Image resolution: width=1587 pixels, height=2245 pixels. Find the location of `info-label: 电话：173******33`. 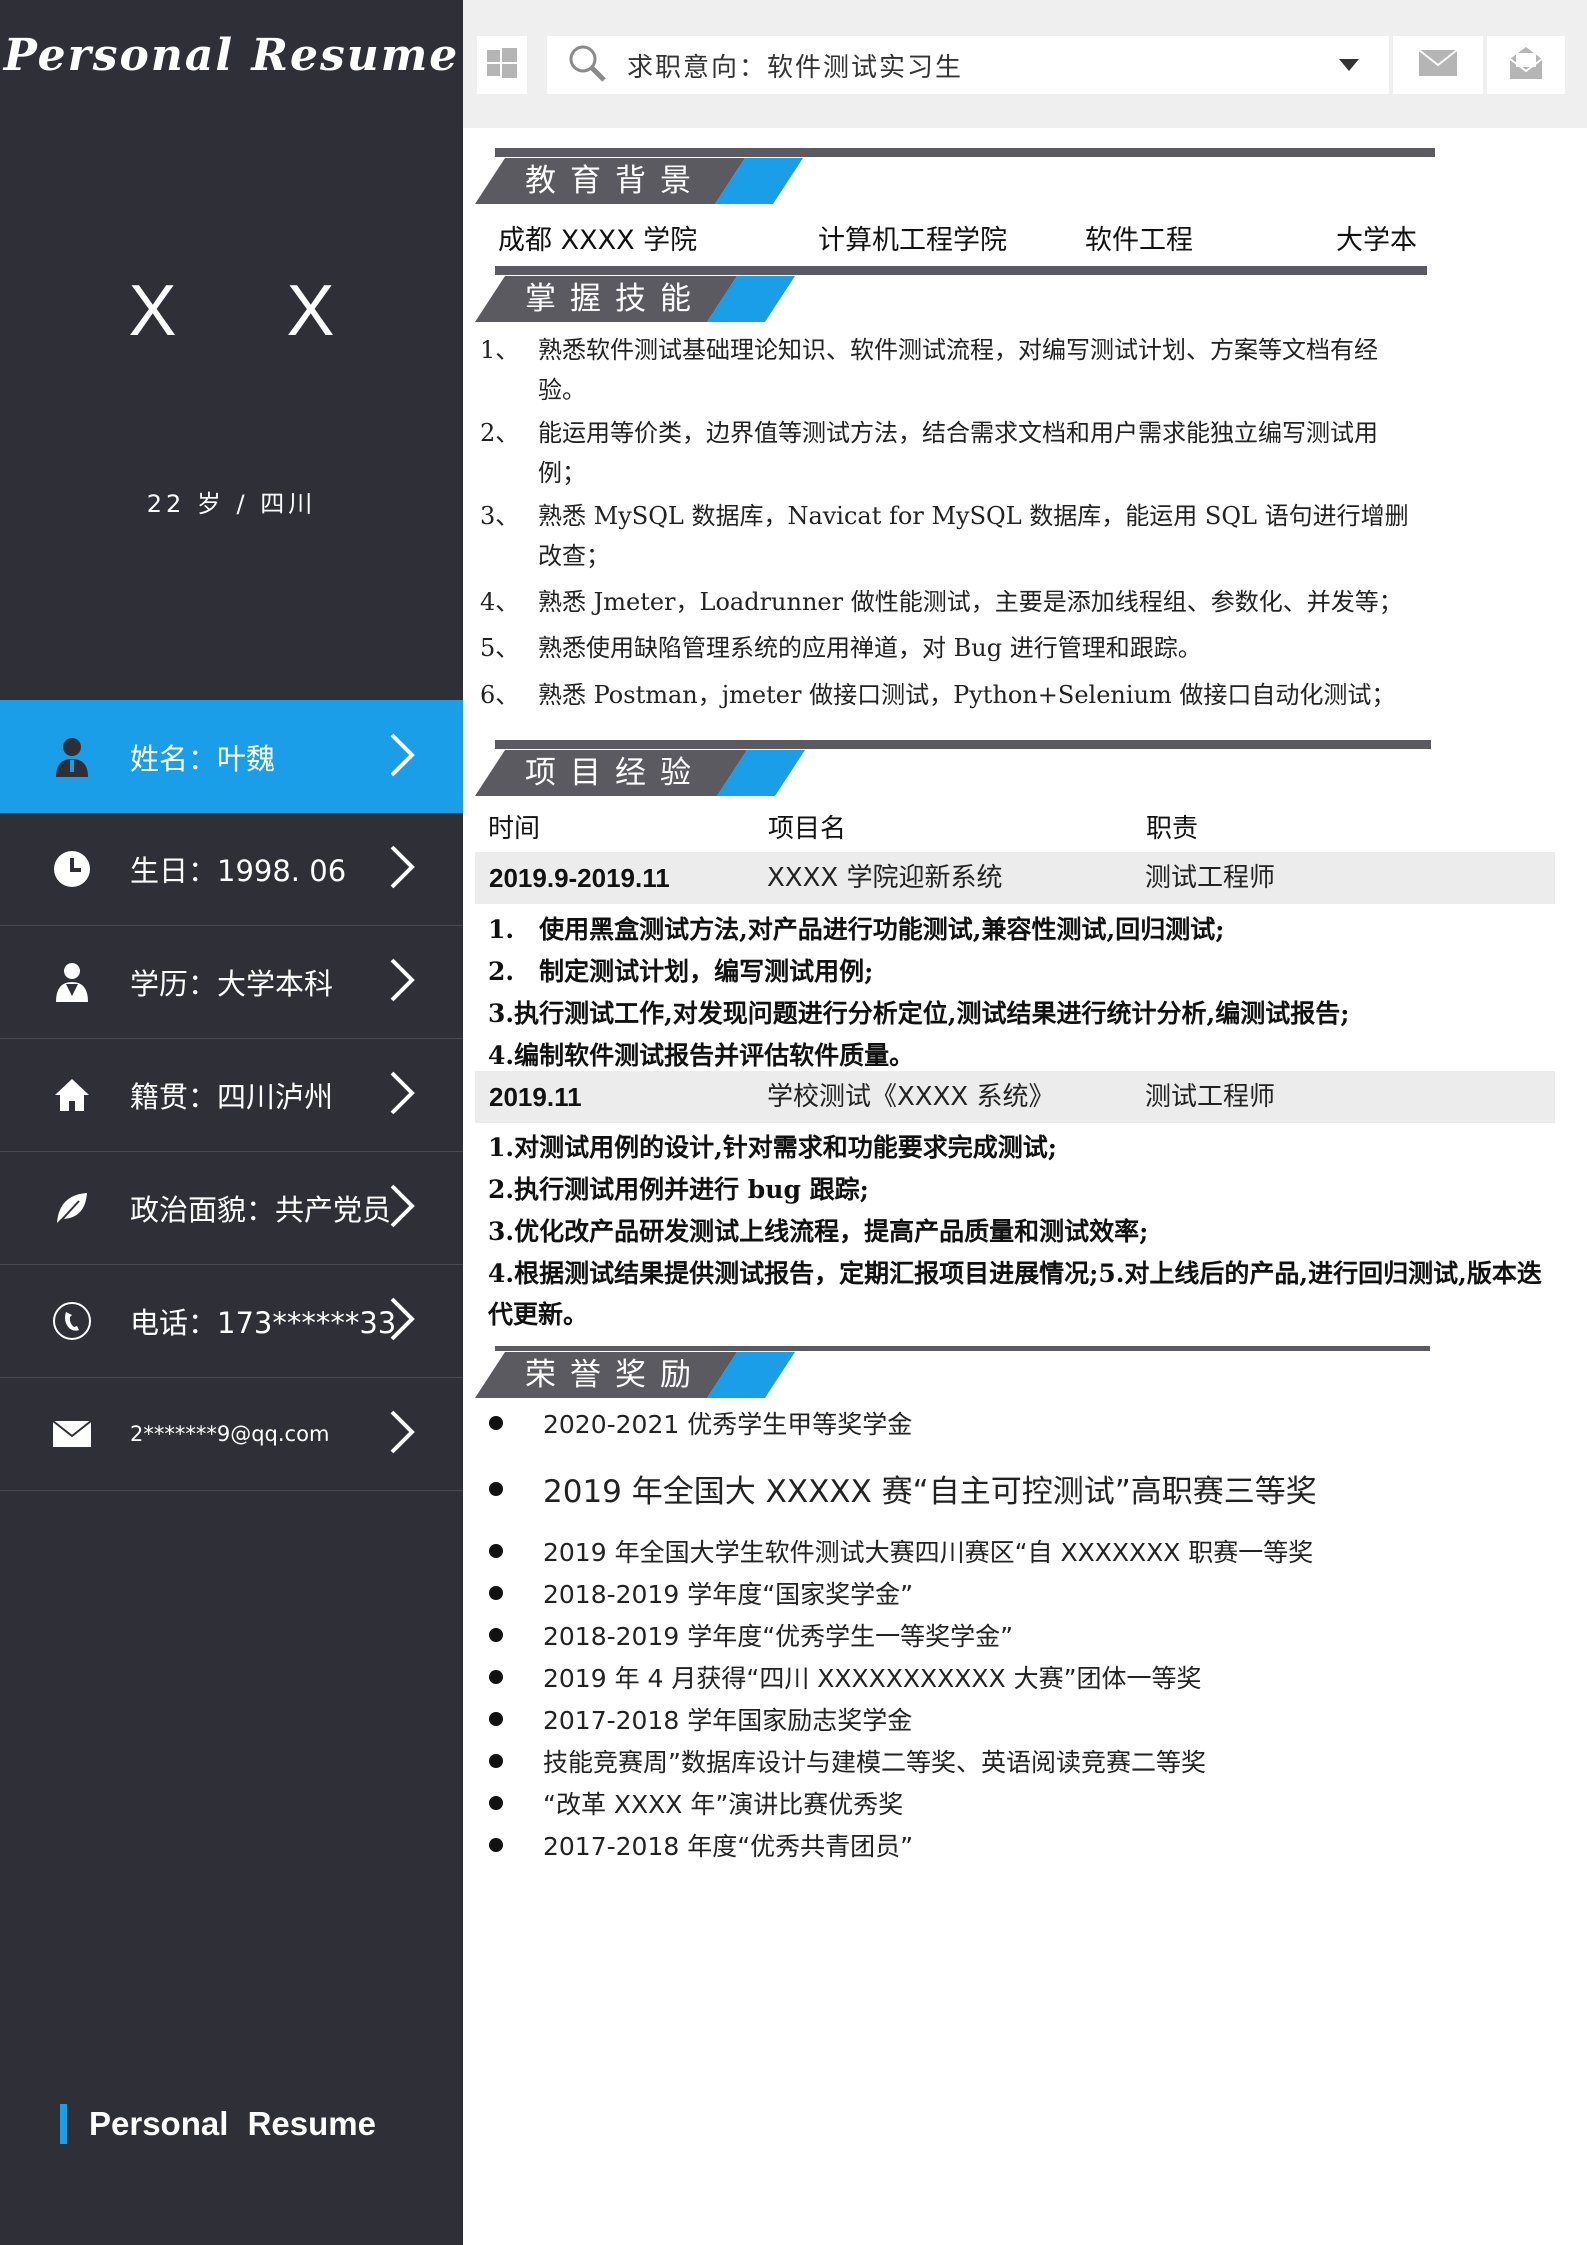

info-label: 电话：173******33 is located at coordinates (263, 1323).